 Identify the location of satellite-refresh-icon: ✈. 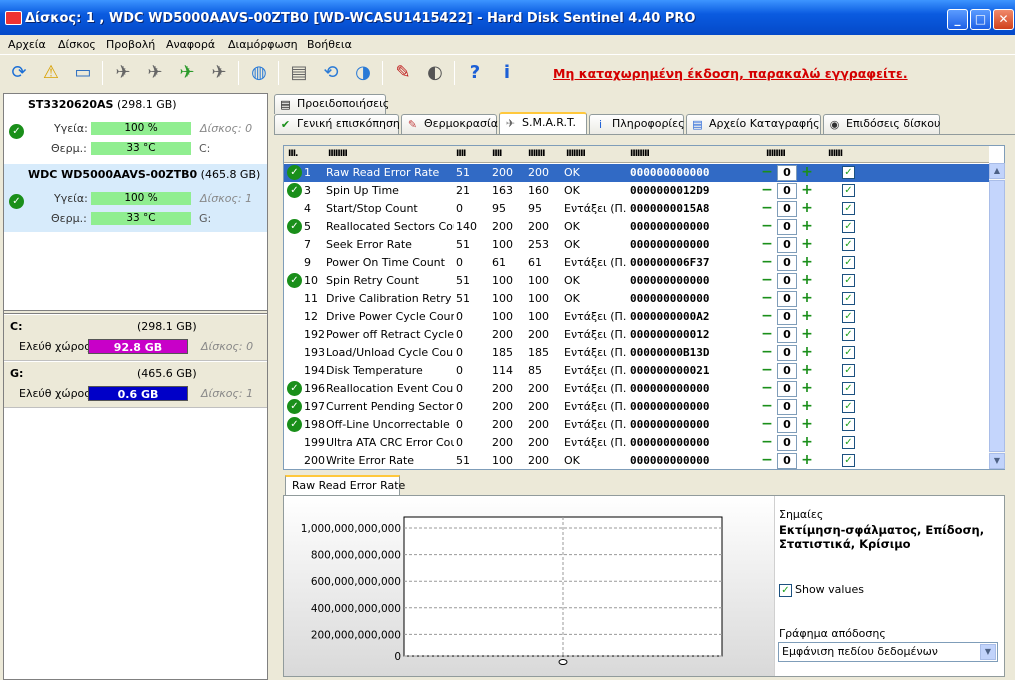
(155, 73).